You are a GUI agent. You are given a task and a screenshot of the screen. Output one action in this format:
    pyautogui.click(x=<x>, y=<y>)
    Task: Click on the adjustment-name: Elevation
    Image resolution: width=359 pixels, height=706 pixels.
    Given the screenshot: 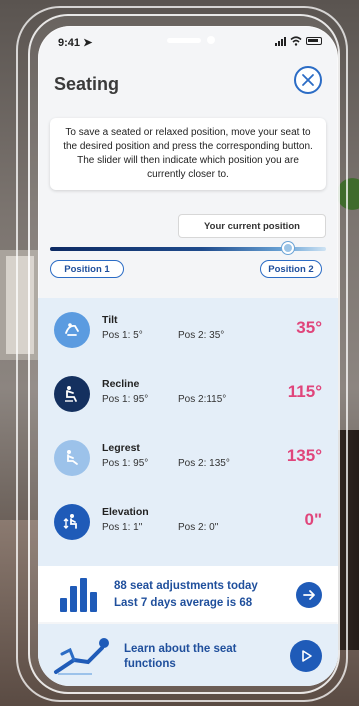 What is the action you would take?
    pyautogui.click(x=125, y=512)
    